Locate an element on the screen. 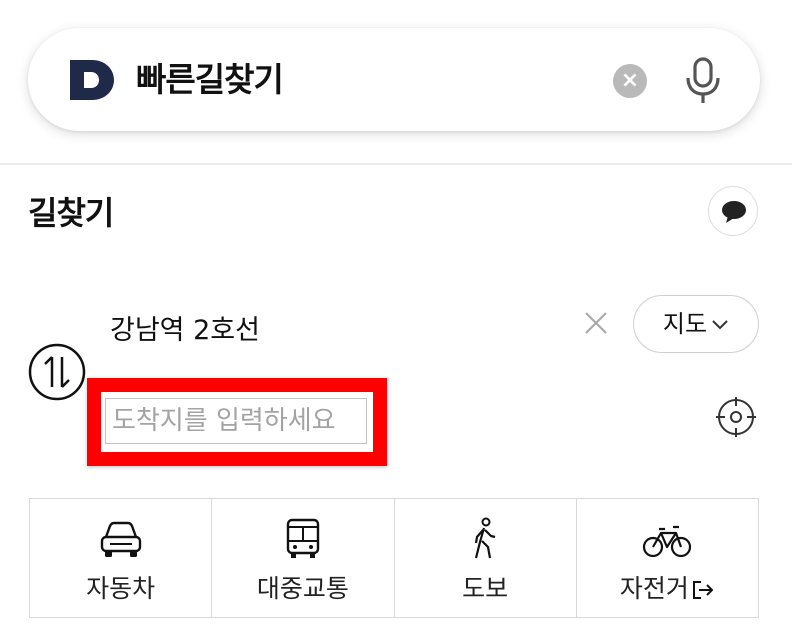 This screenshot has width=792, height=644. page-title: 길찾기 is located at coordinates (71, 213).